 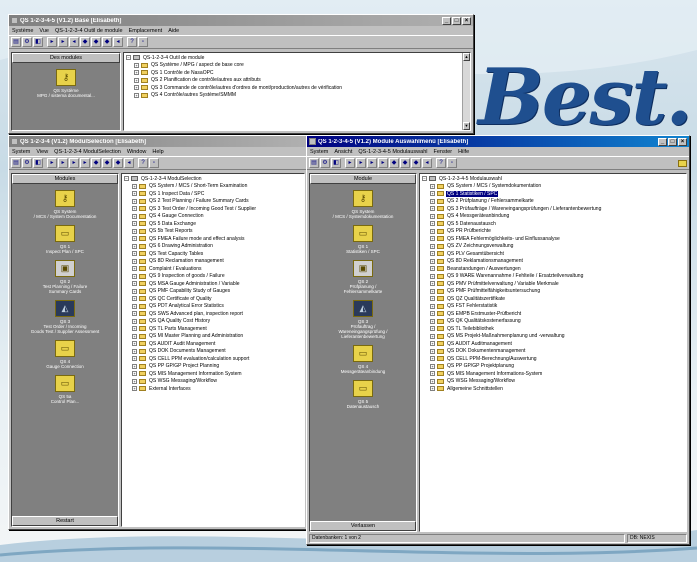 What do you see at coordinates (107, 163) in the screenshot?
I see `tool-icon: ◆` at bounding box center [107, 163].